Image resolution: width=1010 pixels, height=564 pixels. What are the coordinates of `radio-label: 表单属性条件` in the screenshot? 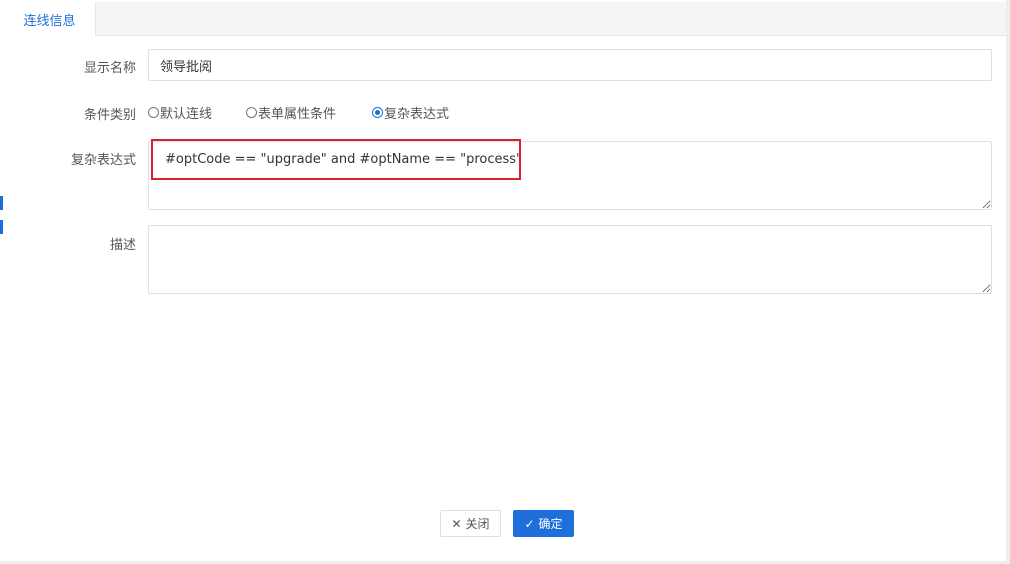 It's located at (297, 114).